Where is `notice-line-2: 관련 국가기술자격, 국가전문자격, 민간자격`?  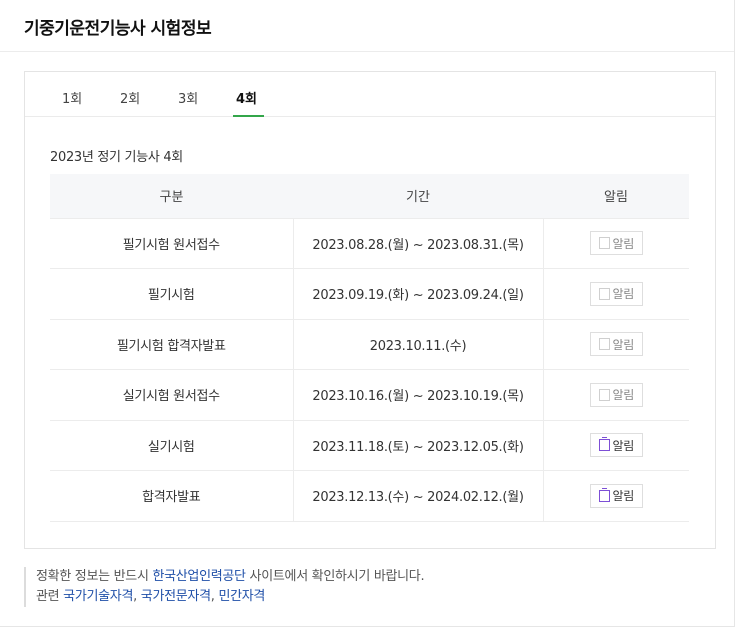 notice-line-2: 관련 국가기술자격, 국가전문자격, 민간자격 is located at coordinates (230, 597).